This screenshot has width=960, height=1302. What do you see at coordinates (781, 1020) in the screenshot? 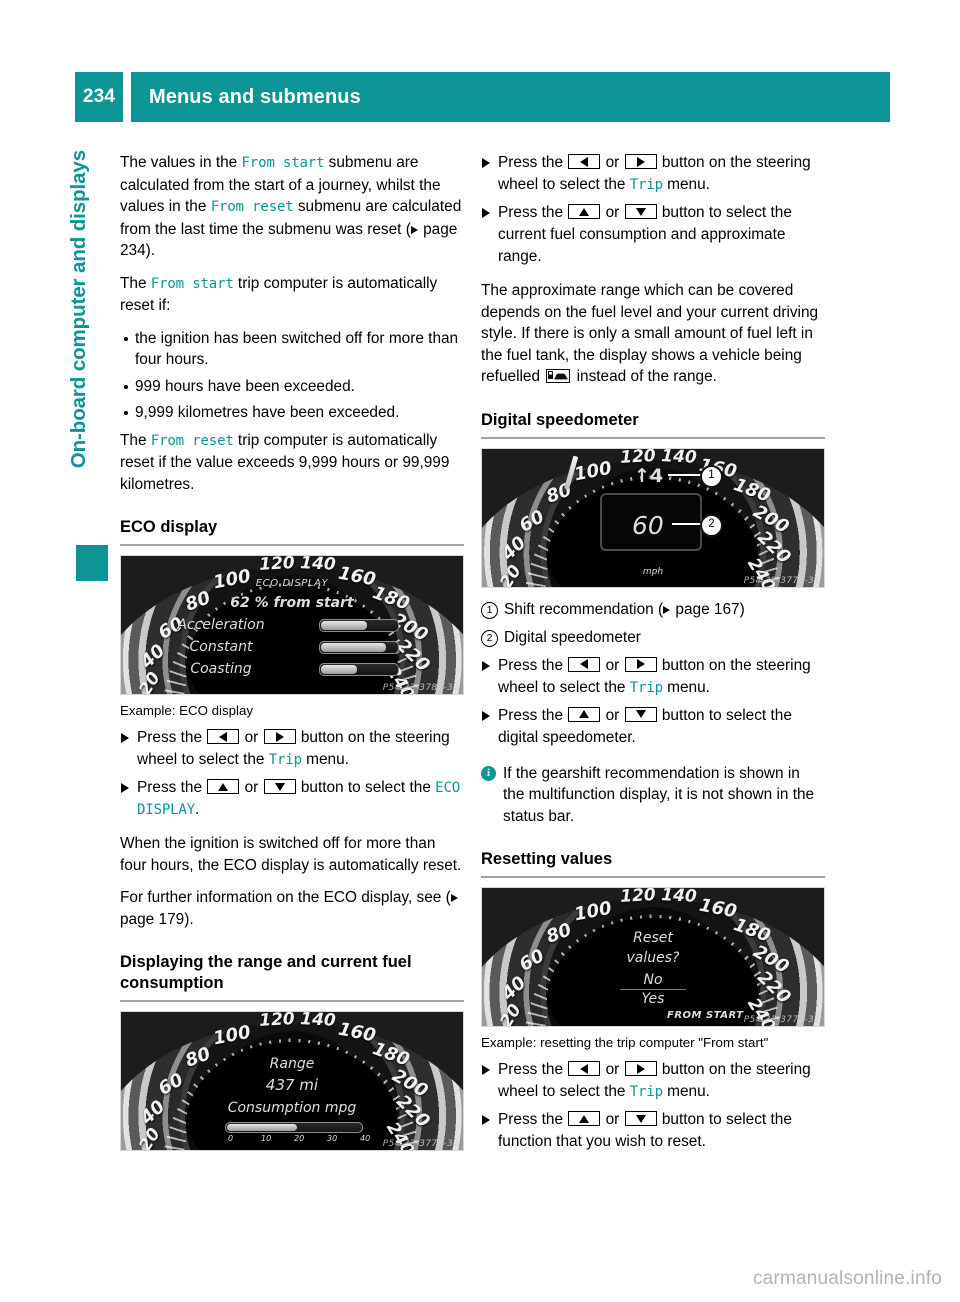
I see `figure-stamp: P54.32-3772-31` at bounding box center [781, 1020].